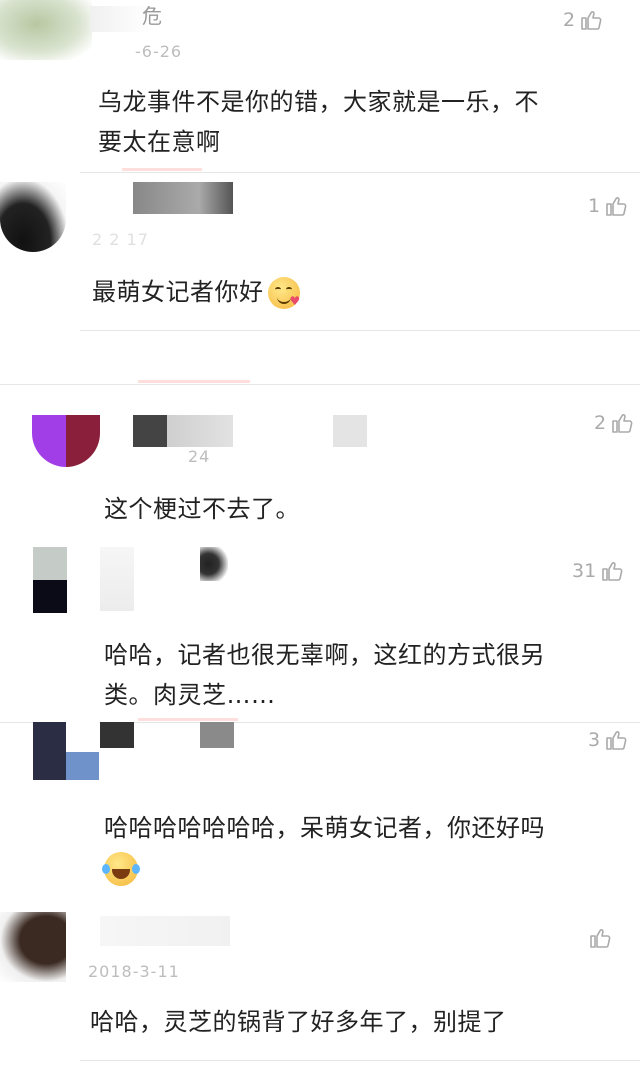  I want to click on like-count: 3, so click(594, 740).